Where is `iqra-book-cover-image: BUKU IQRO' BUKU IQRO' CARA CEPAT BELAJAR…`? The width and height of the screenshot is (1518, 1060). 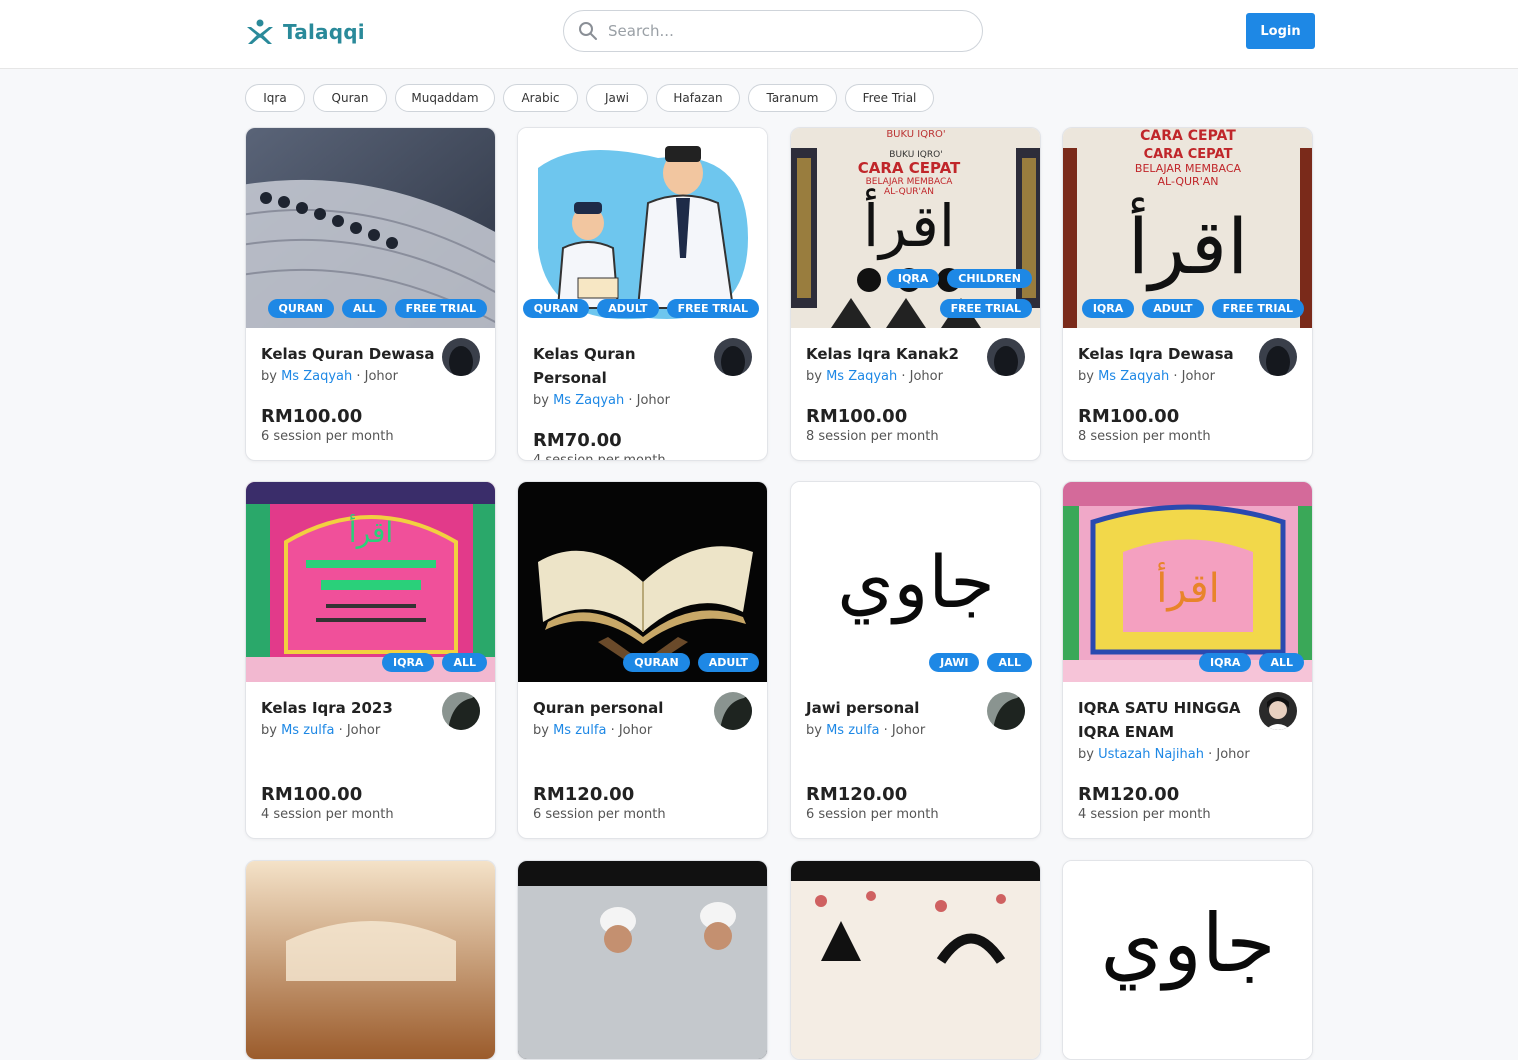 iqra-book-cover-image: BUKU IQRO' BUKU IQRO' CARA CEPAT BELAJAR… is located at coordinates (915, 228).